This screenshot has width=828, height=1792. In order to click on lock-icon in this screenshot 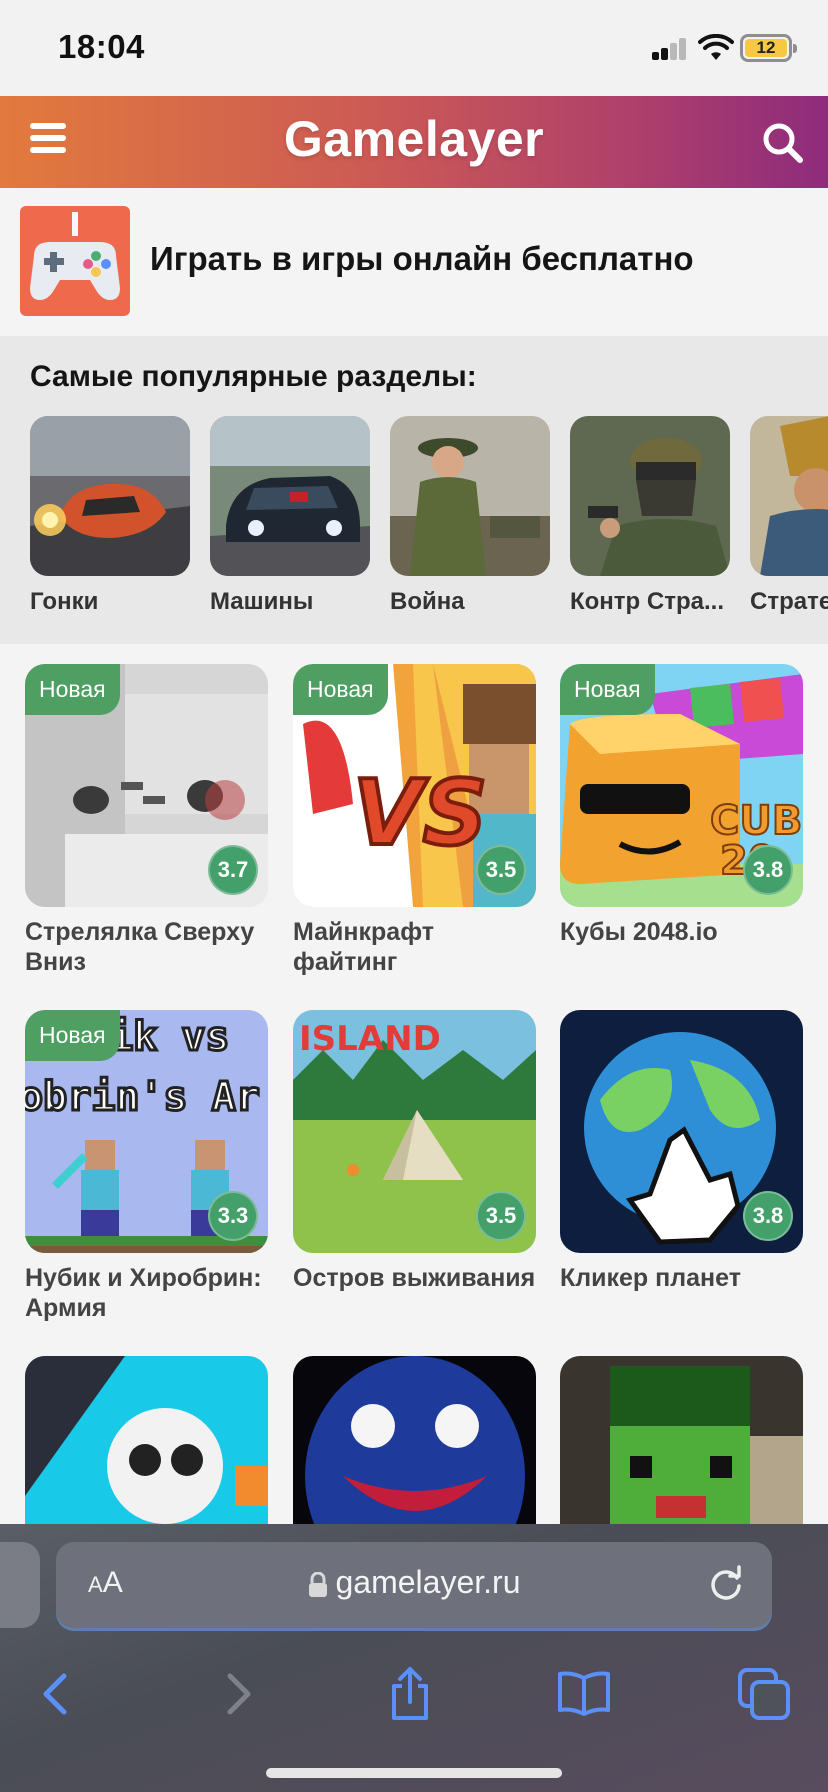, I will do `click(317, 1584)`.